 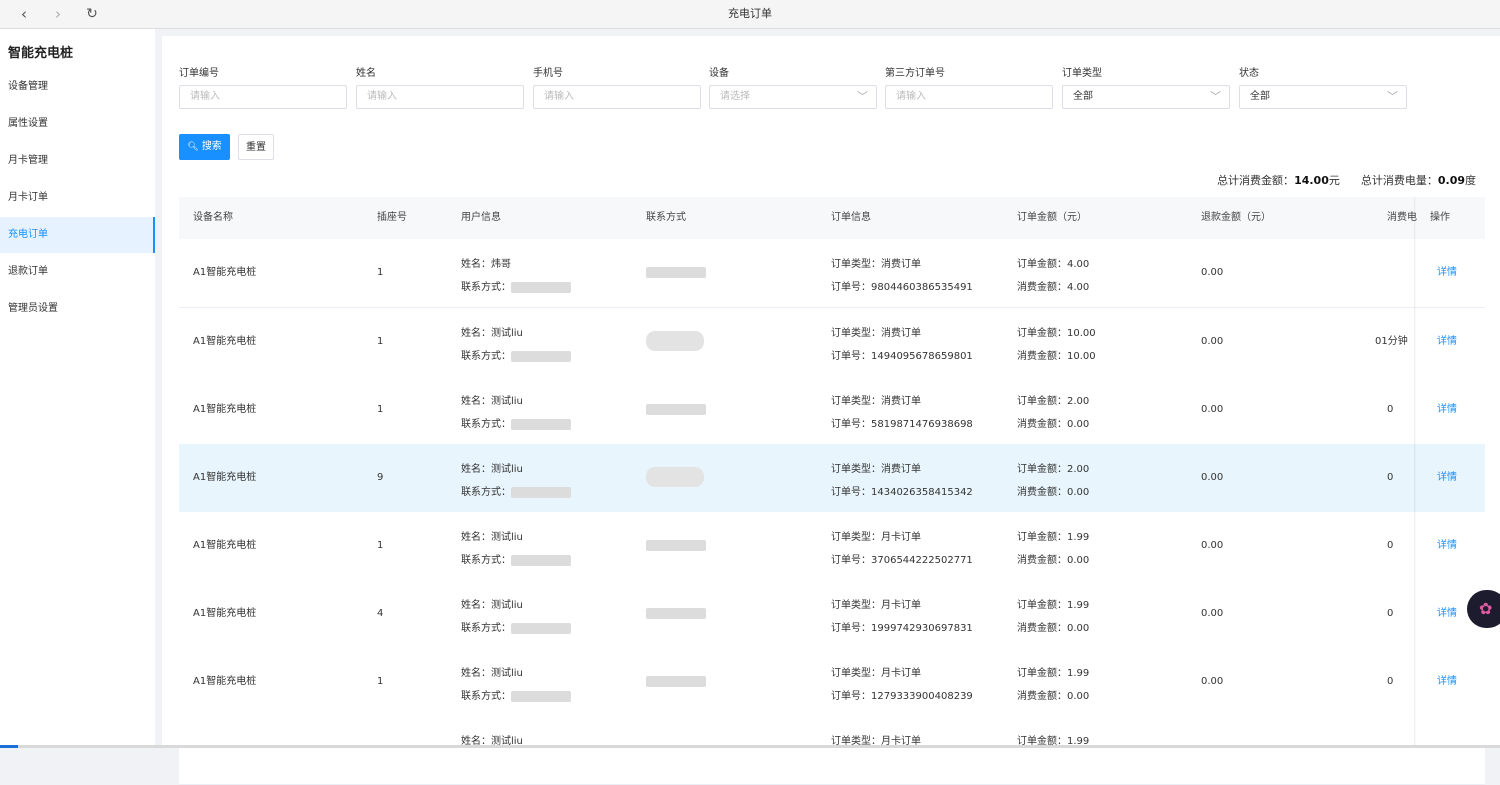 What do you see at coordinates (1391, 341) in the screenshot?
I see `cell-energy: 01分钟` at bounding box center [1391, 341].